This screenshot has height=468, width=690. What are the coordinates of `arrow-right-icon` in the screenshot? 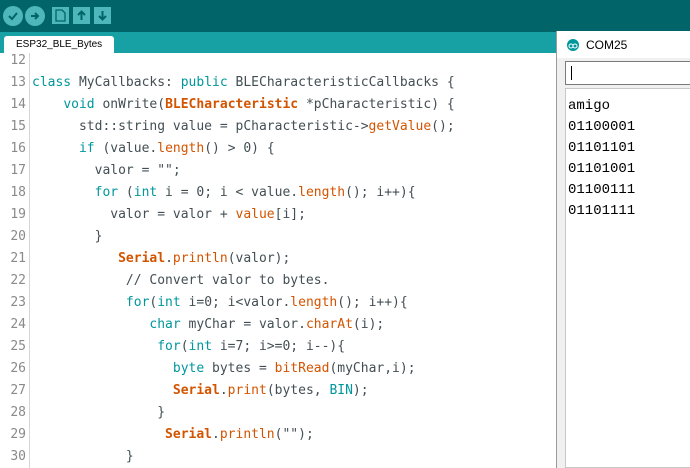 It's located at (35, 16).